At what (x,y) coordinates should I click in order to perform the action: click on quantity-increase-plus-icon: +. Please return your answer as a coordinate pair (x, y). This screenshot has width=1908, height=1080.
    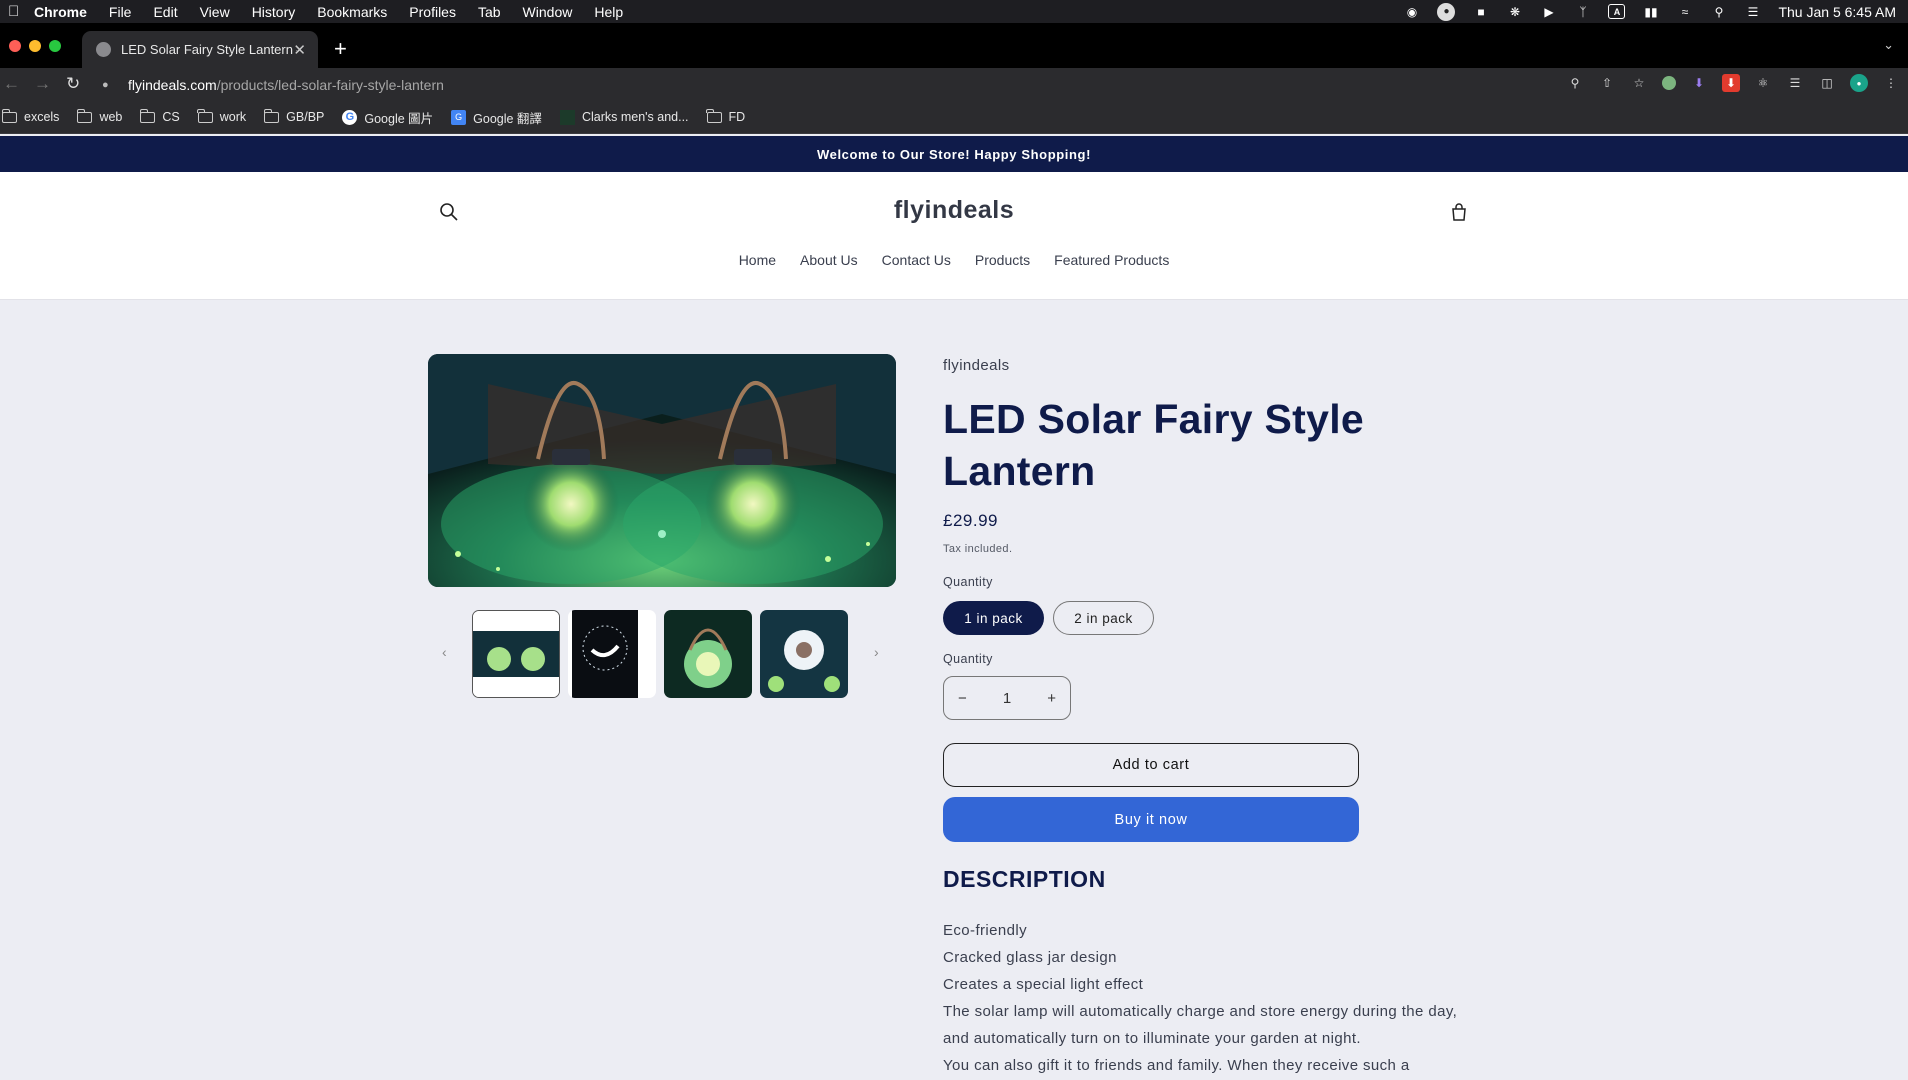
    Looking at the image, I should click on (1051, 698).